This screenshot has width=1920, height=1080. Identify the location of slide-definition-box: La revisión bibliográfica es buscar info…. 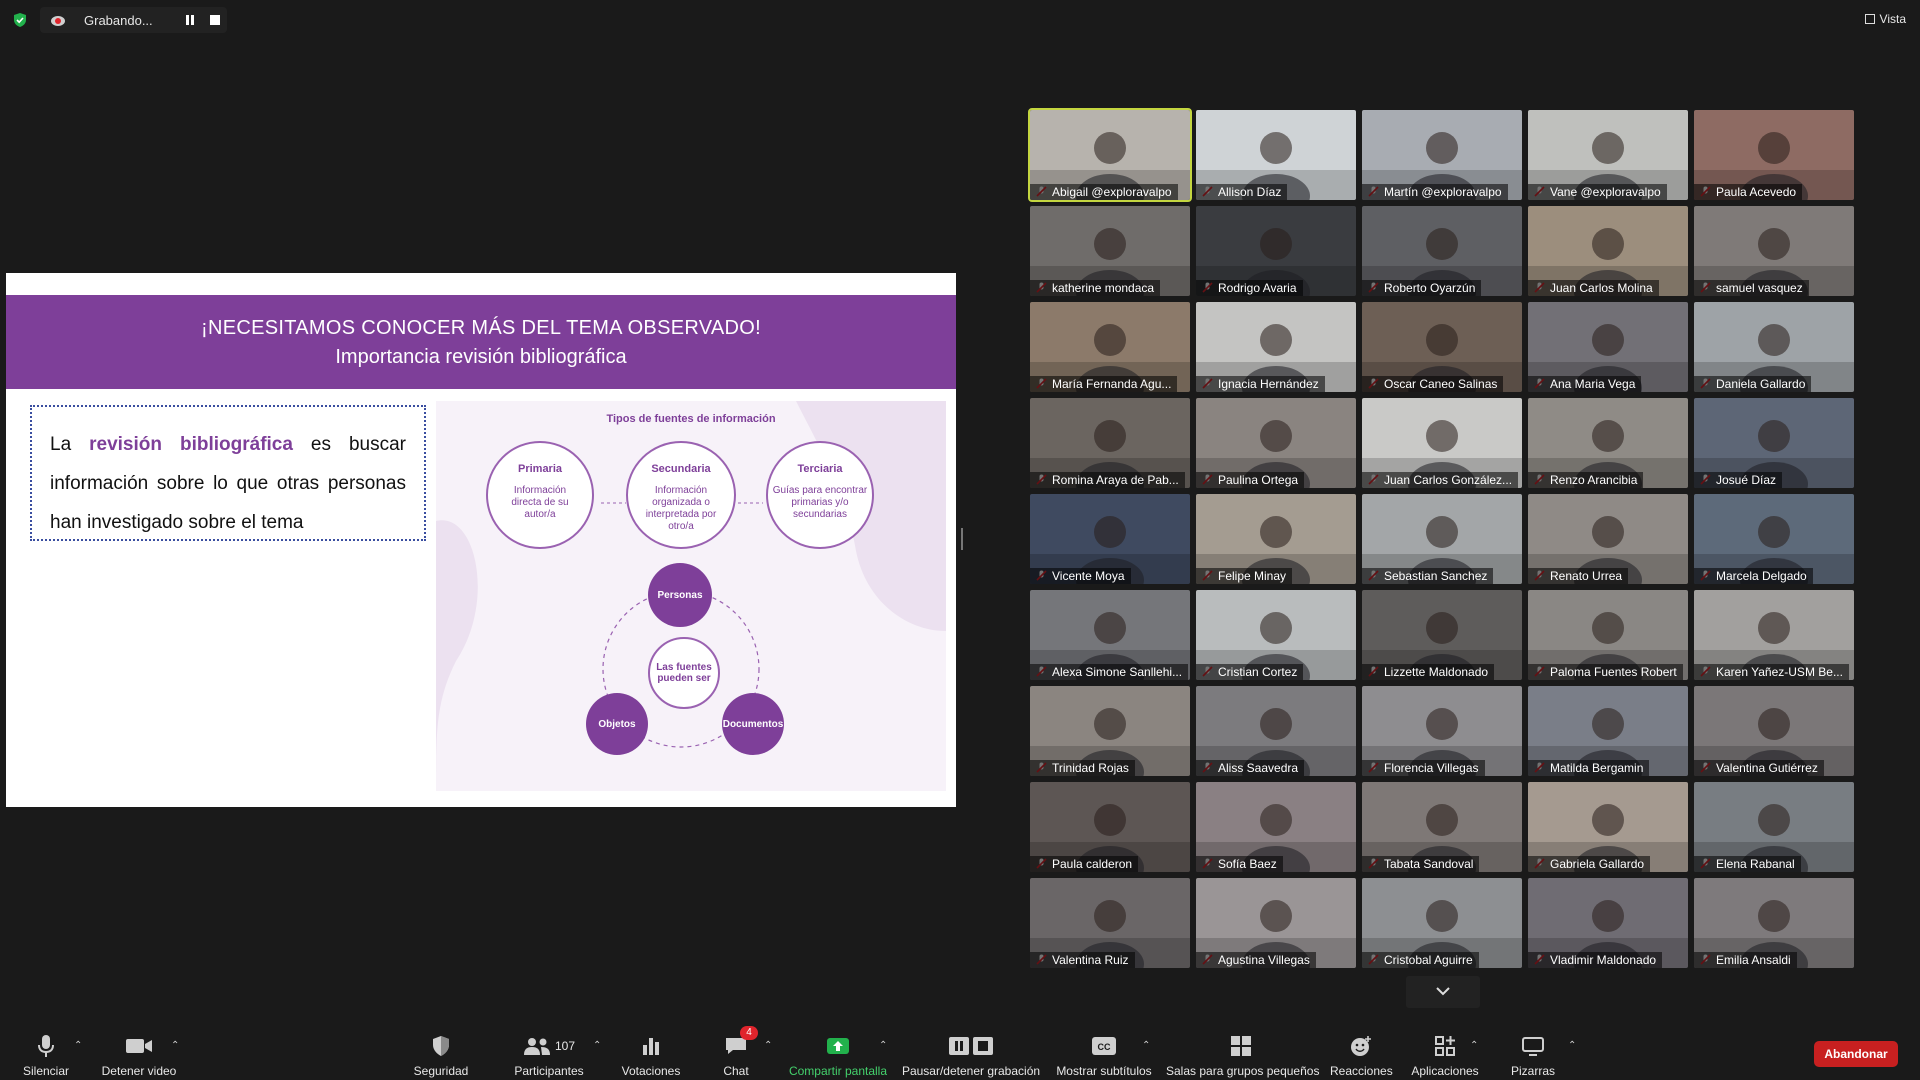
(228, 473).